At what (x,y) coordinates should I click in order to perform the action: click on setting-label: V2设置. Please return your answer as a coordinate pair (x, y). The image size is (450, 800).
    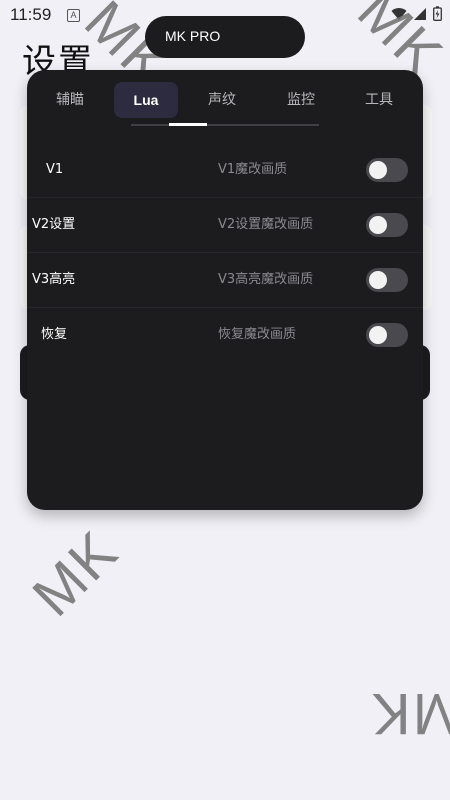
    Looking at the image, I should click on (54, 224).